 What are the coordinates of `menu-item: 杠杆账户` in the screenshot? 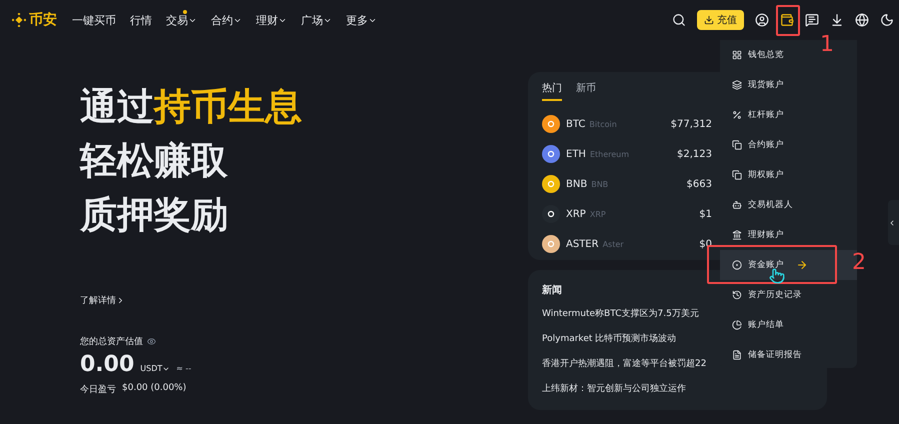 It's located at (768, 115).